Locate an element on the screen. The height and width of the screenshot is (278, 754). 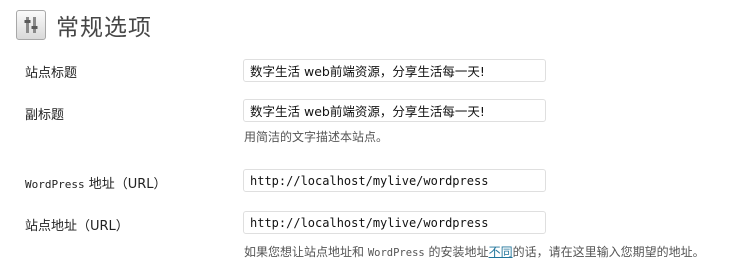
tagline-label: 副标题 is located at coordinates (45, 115).